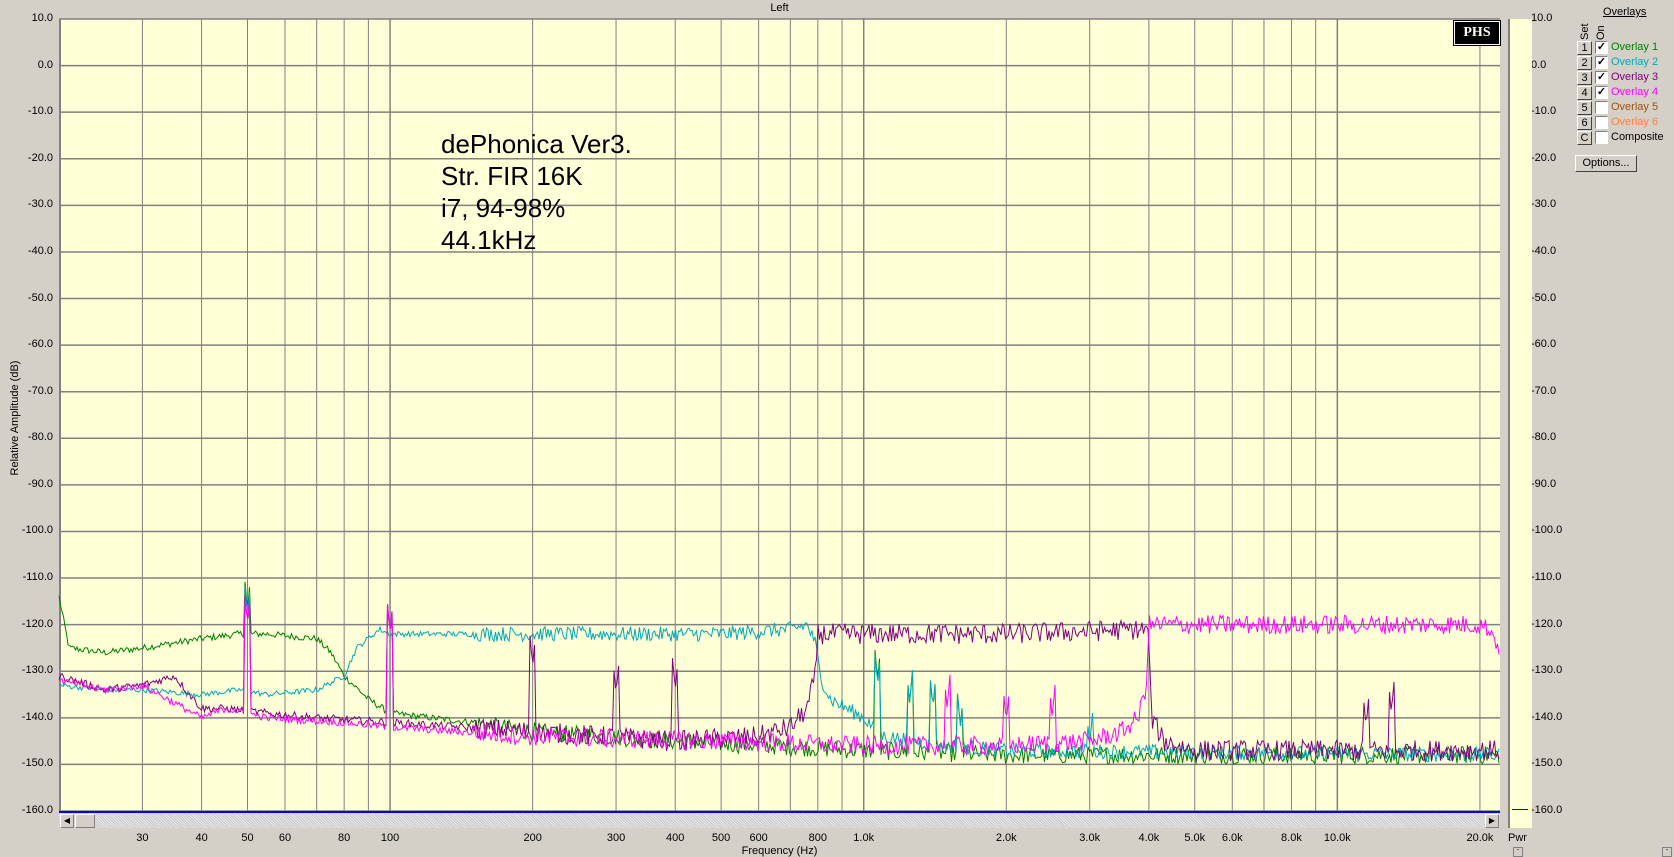 This screenshot has width=1674, height=857. What do you see at coordinates (1546, 577) in the screenshot?
I see `right-y-tick-label: -110.0` at bounding box center [1546, 577].